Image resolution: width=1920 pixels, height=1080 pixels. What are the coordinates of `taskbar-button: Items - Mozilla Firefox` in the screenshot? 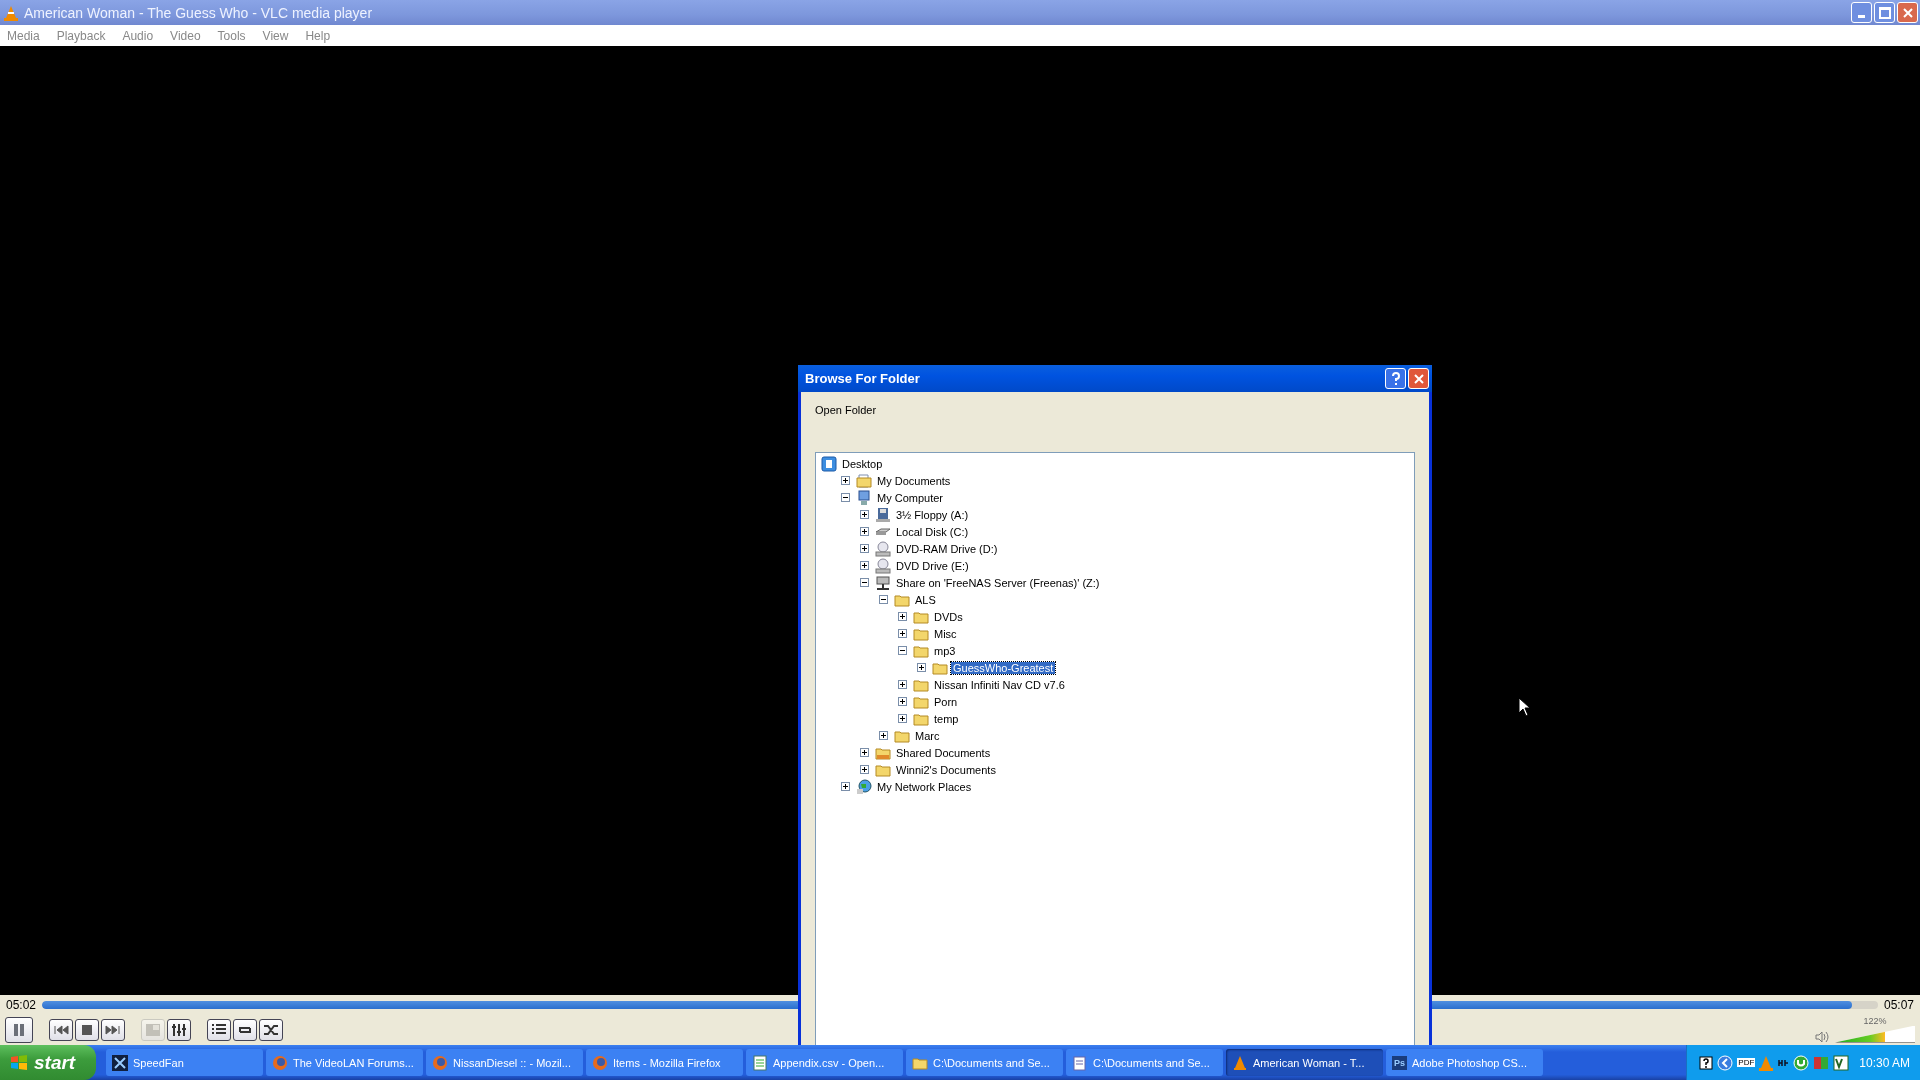 It's located at (664, 1062).